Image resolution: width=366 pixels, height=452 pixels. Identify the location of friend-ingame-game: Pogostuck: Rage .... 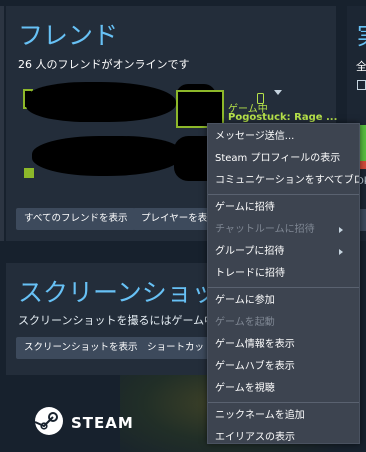
(283, 117).